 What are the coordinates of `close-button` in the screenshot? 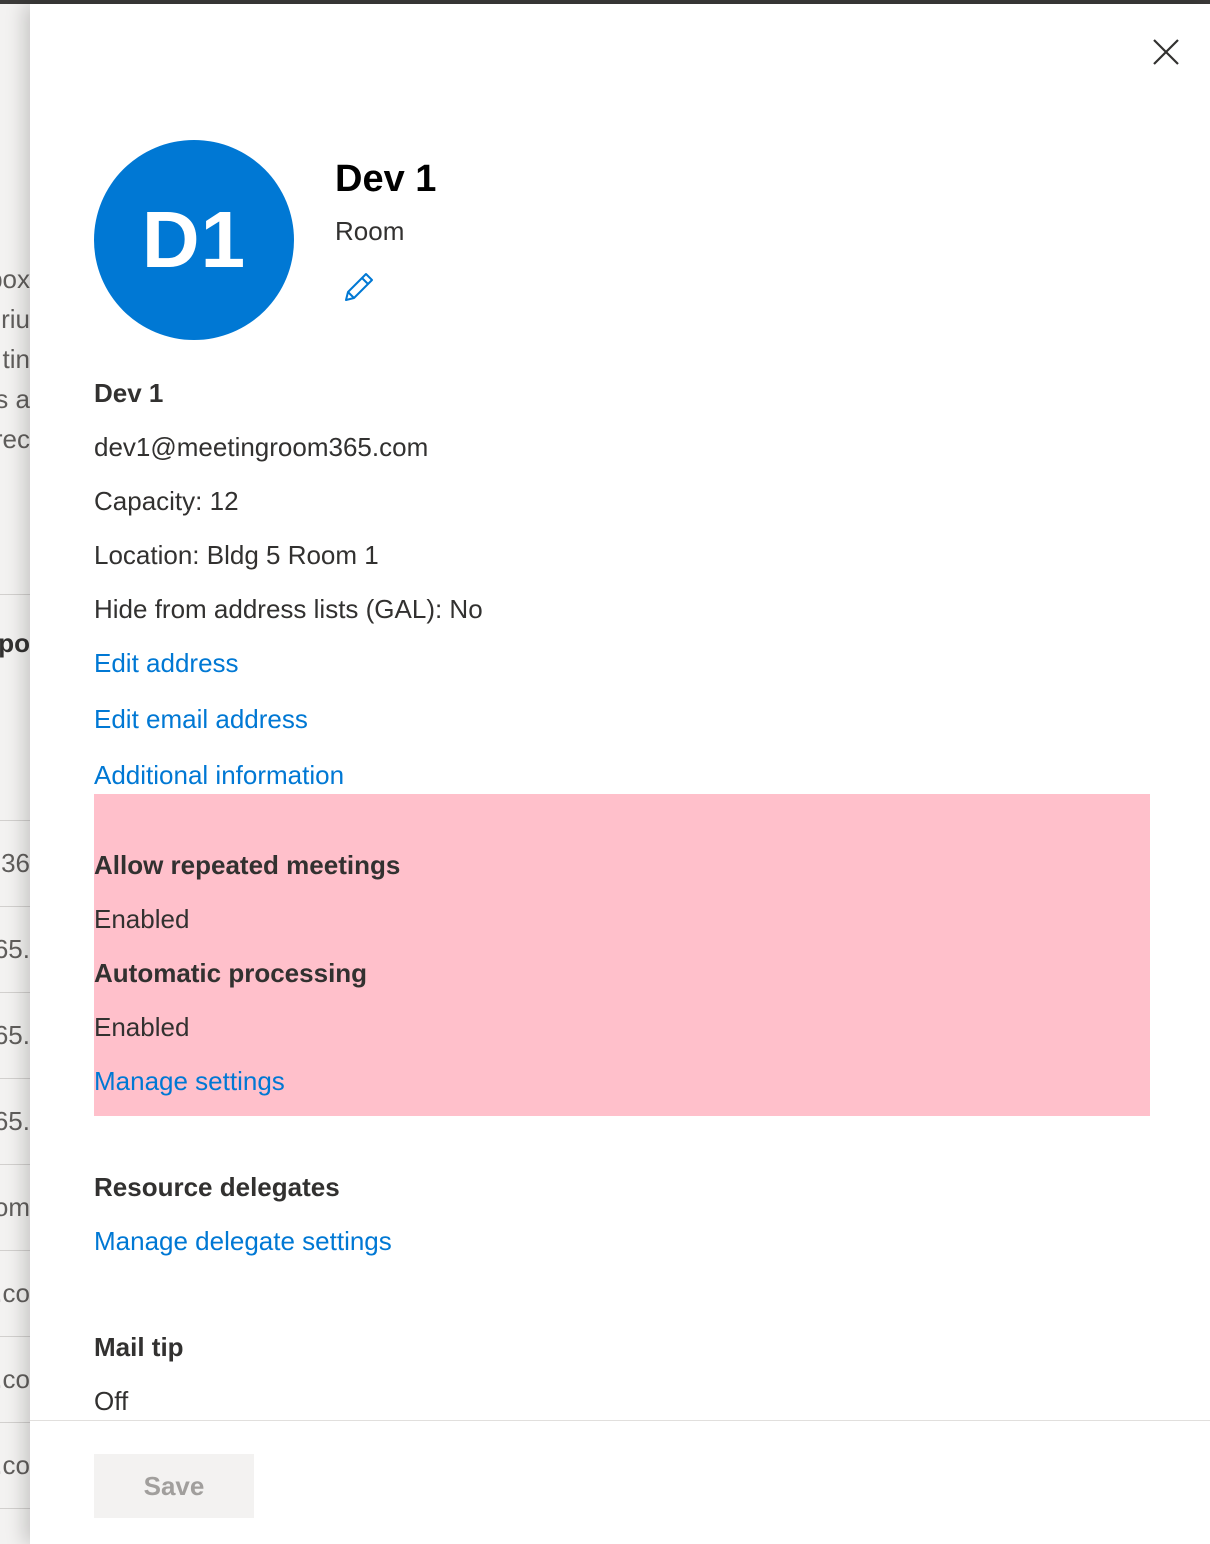 It's located at (1166, 52).